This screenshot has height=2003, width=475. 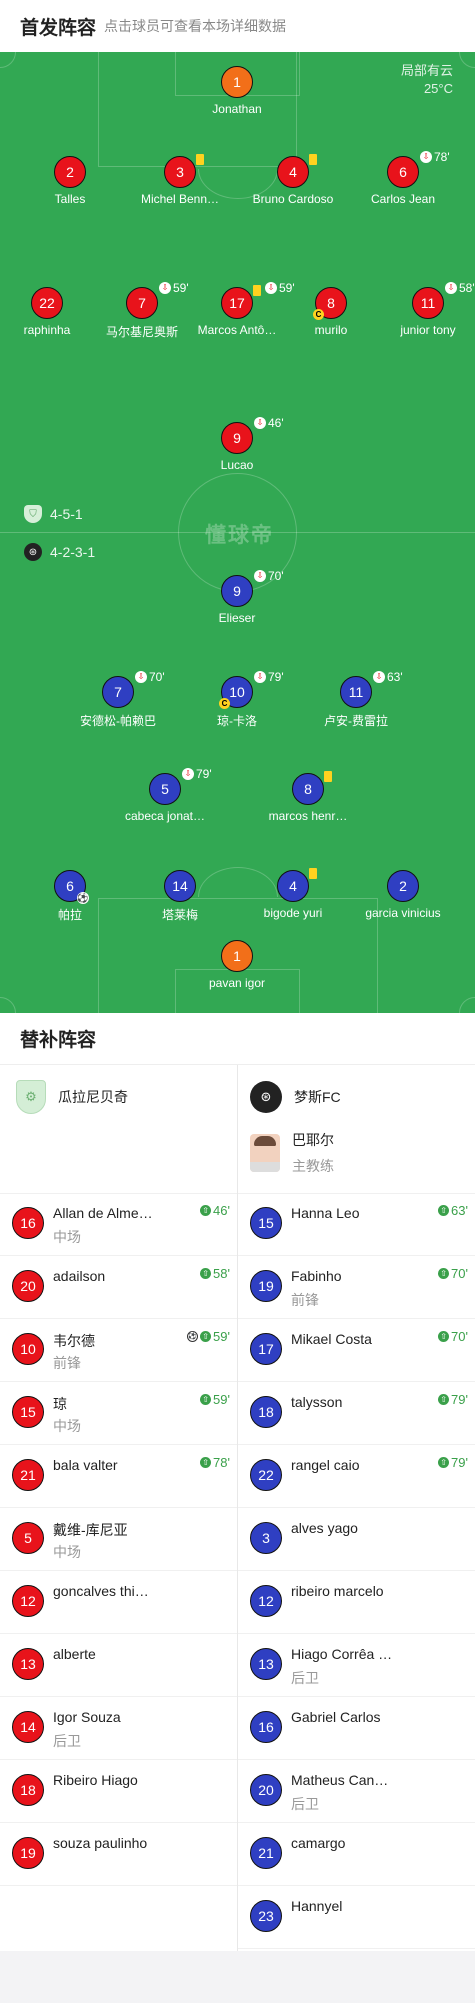 What do you see at coordinates (215, 1399) in the screenshot?
I see `sub-on-indicator: ⇧ 59'` at bounding box center [215, 1399].